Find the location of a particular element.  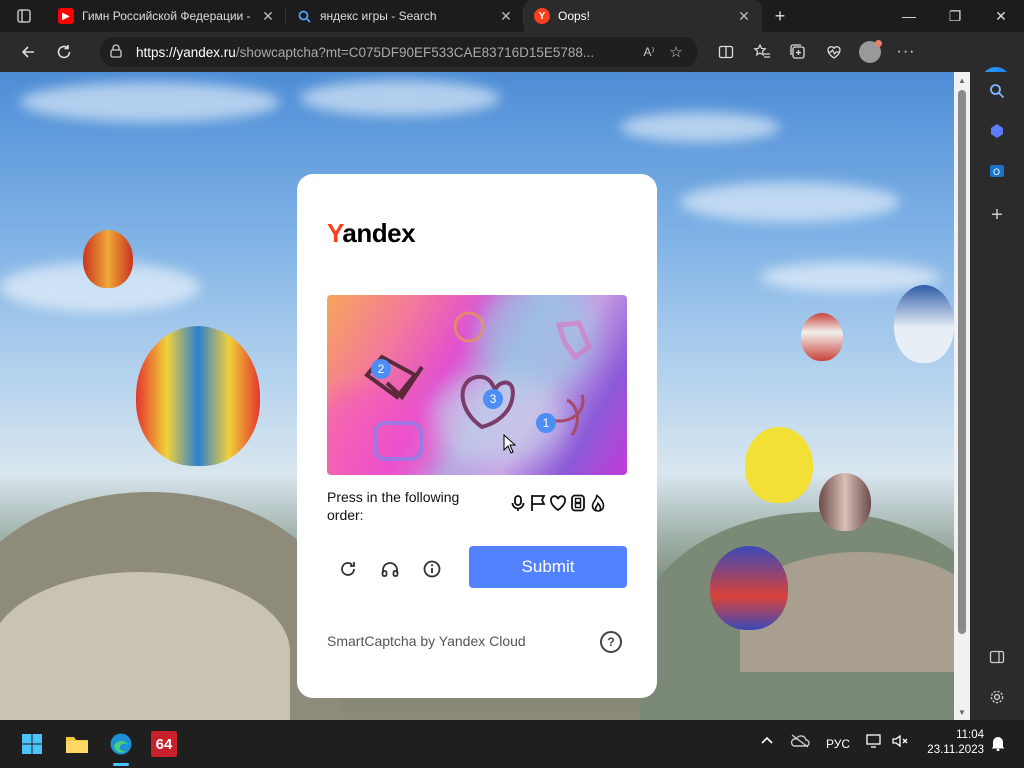

sidebar-hide-button is located at coordinates (997, 657).